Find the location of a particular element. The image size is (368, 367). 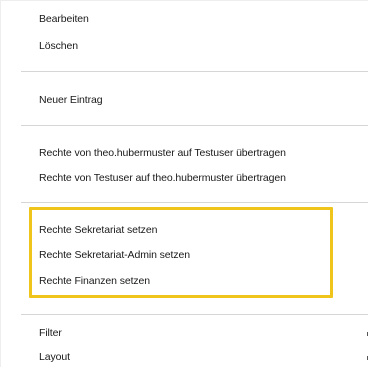

menu-item-bearbeiten: Bearbeiten is located at coordinates (64, 19).